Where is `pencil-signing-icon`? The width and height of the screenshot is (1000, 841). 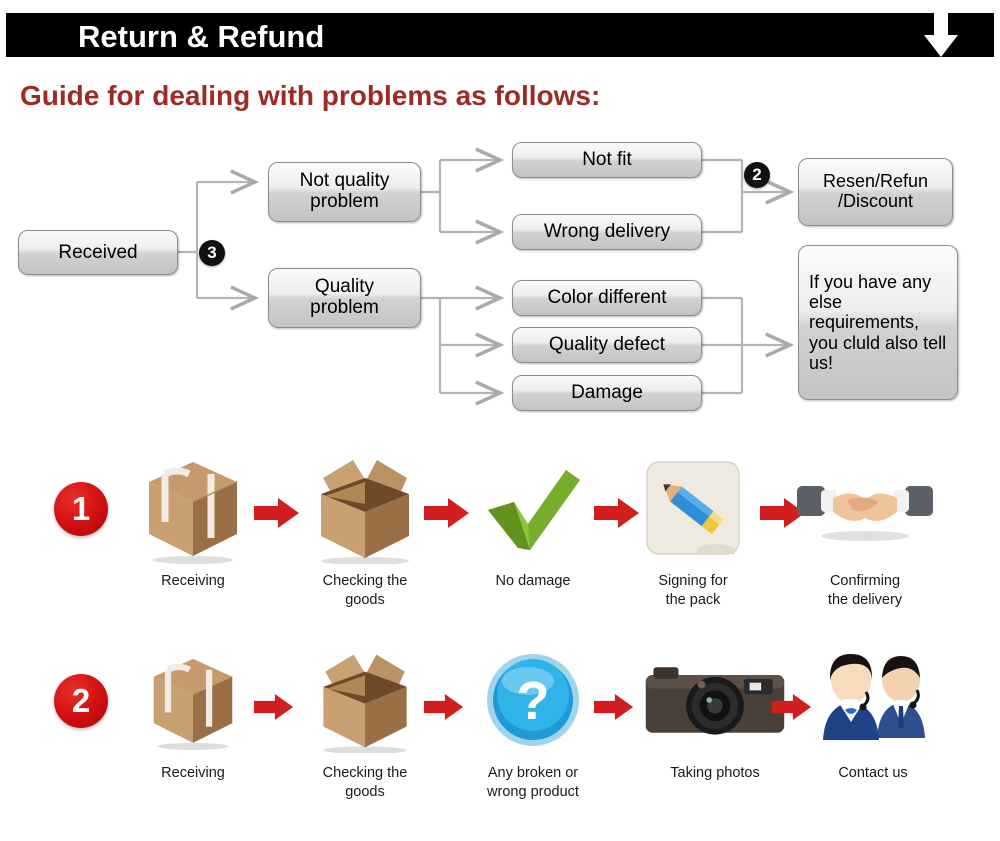
pencil-signing-icon is located at coordinates (693, 508).